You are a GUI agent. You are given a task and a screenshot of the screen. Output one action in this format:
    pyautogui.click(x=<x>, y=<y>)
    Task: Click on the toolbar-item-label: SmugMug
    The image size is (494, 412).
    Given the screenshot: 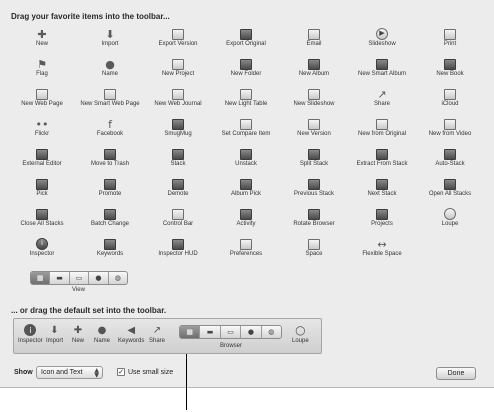 What is the action you would take?
    pyautogui.click(x=178, y=134)
    